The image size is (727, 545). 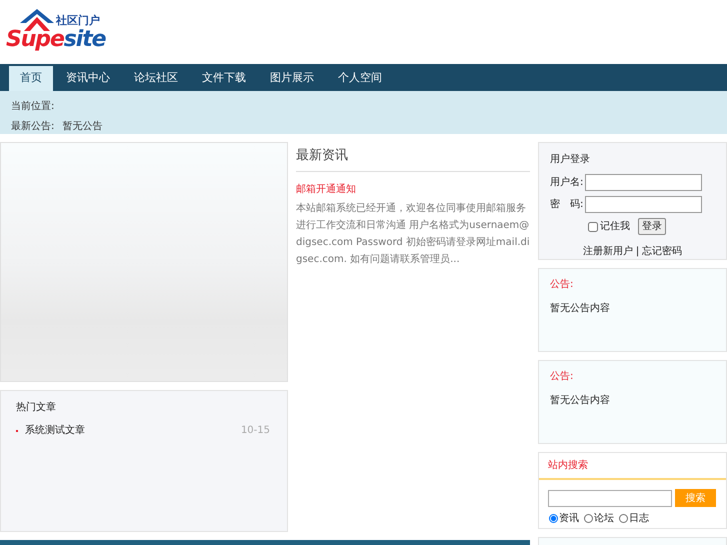 I want to click on search-title: 站内搜索, so click(x=632, y=466).